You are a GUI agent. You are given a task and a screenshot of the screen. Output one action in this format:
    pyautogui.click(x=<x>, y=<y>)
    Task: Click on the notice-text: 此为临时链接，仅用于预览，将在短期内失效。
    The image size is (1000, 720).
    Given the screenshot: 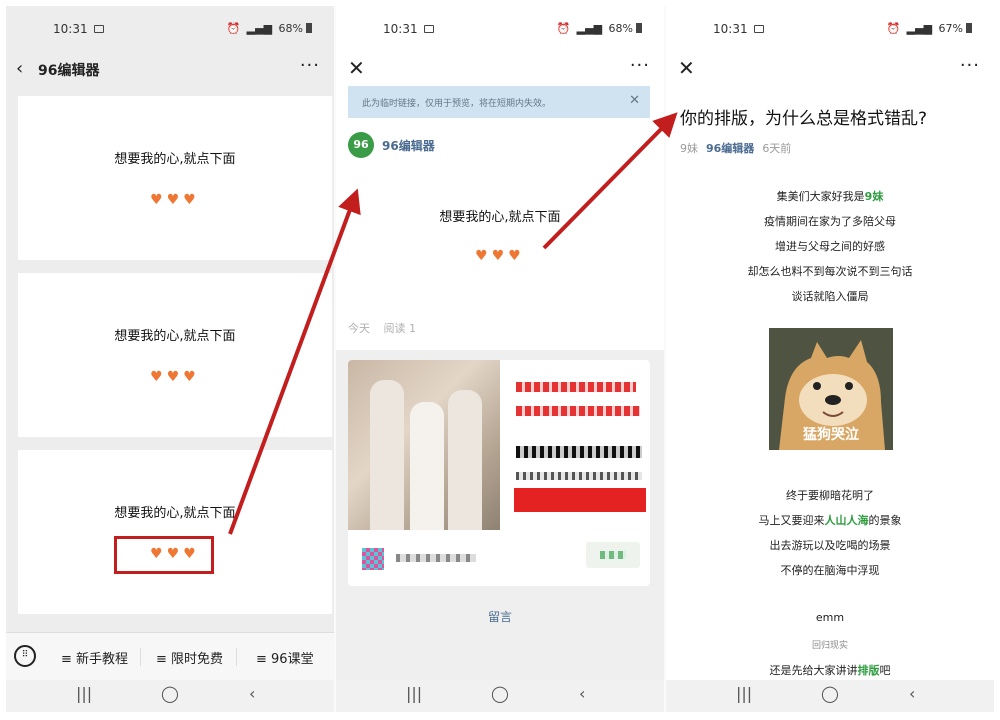 What is the action you would take?
    pyautogui.click(x=457, y=104)
    